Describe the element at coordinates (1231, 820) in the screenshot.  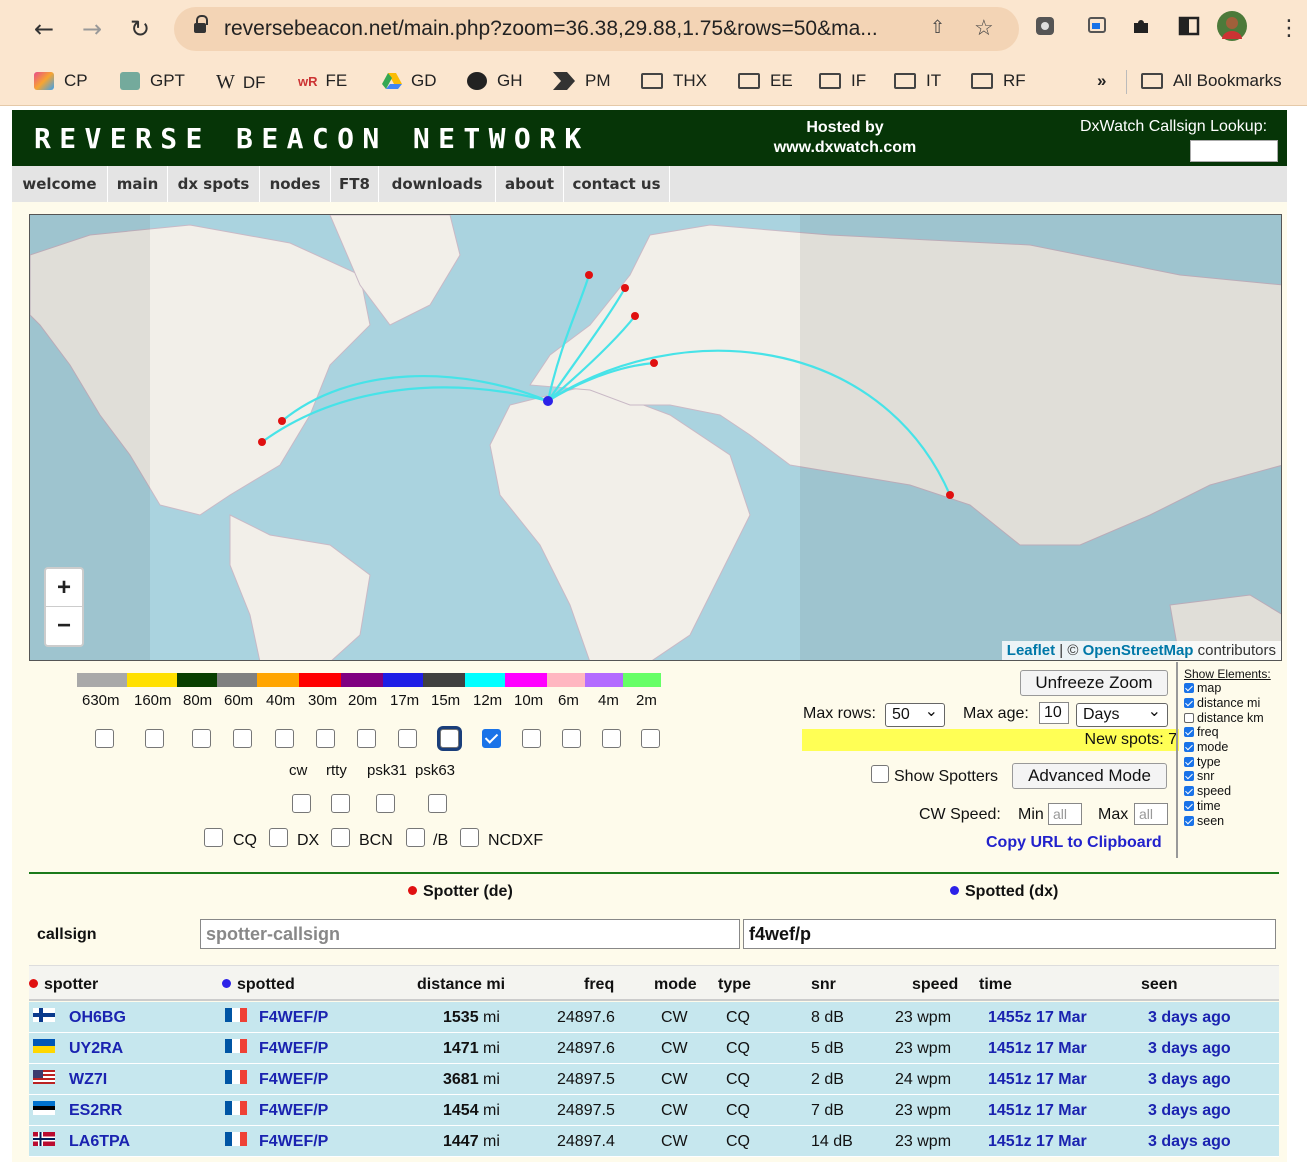
I see `show-element-seen: seen` at that location.